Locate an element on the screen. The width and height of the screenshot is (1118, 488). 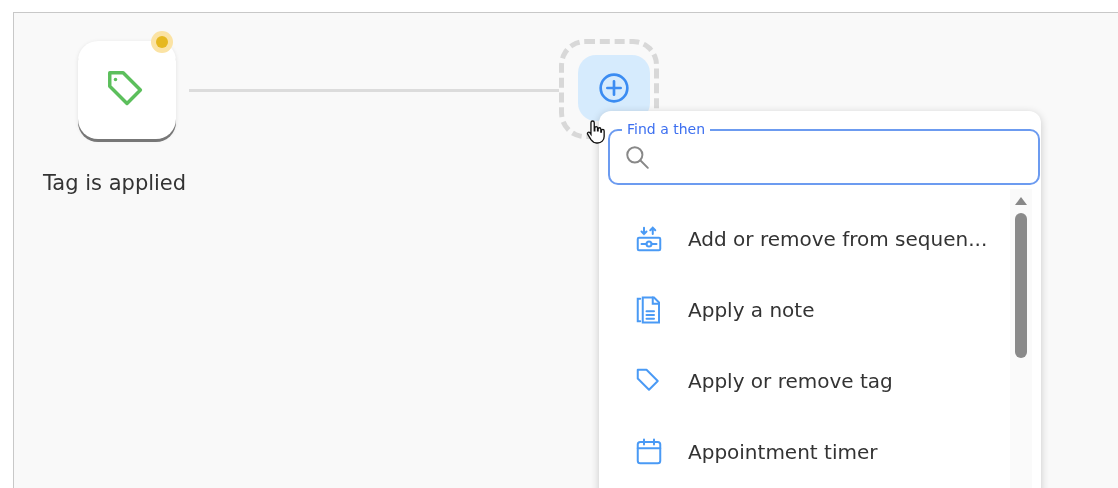
action-item: Appointment timer is located at coordinates (809, 451).